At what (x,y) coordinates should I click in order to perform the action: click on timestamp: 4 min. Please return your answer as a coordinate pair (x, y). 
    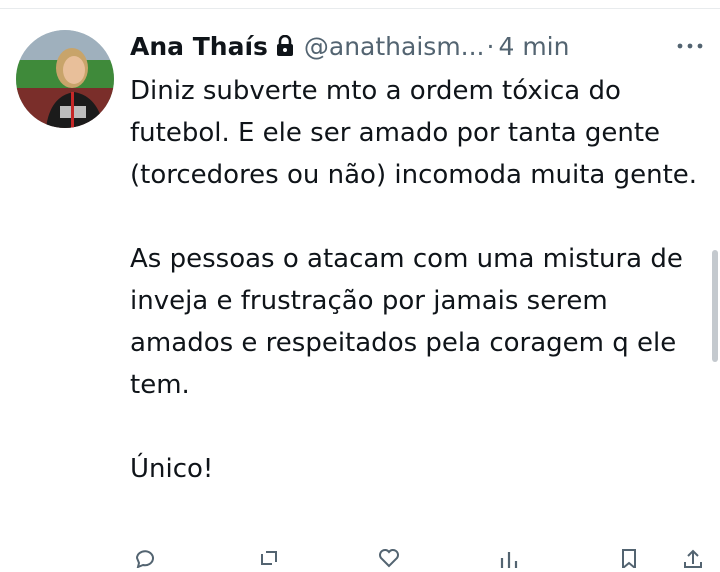
    Looking at the image, I should click on (533, 46).